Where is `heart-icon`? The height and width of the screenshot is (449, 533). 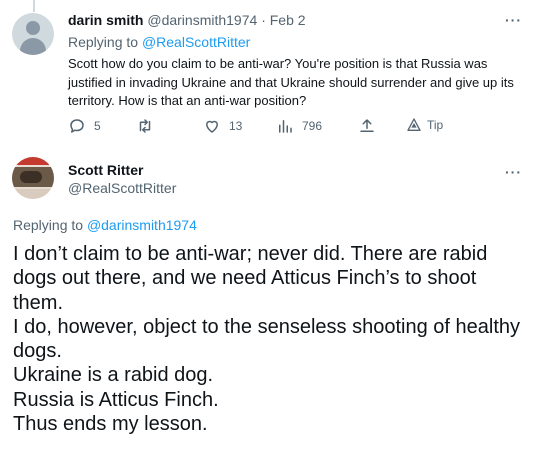 heart-icon is located at coordinates (212, 126).